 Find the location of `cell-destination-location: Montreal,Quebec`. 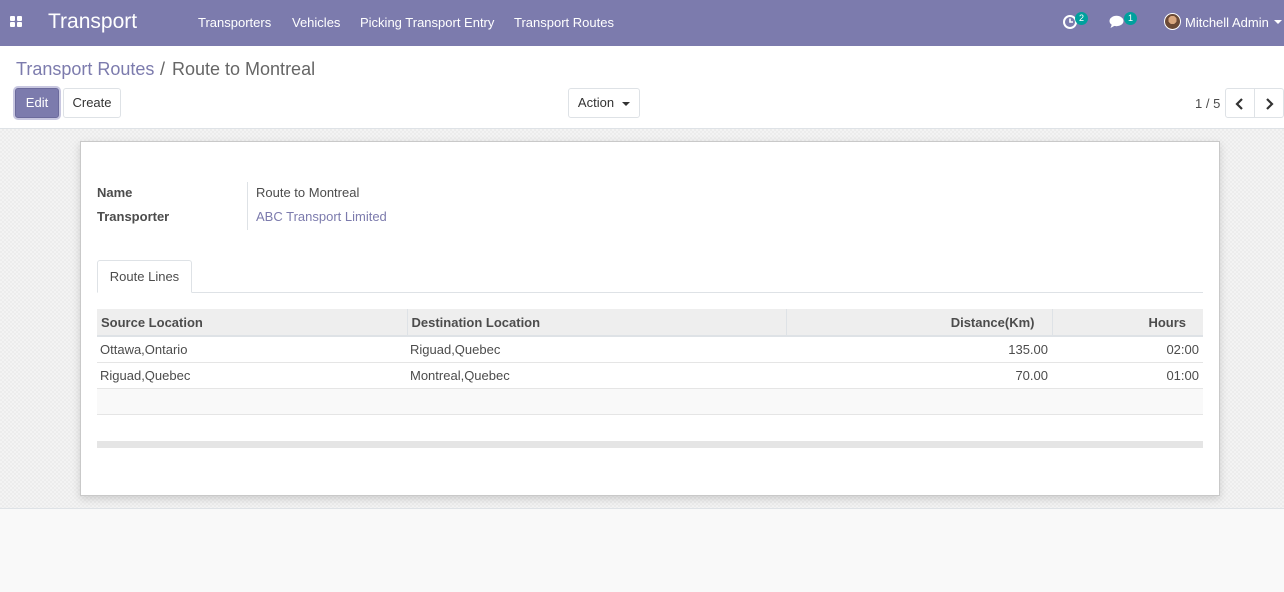

cell-destination-location: Montreal,Quebec is located at coordinates (596, 375).